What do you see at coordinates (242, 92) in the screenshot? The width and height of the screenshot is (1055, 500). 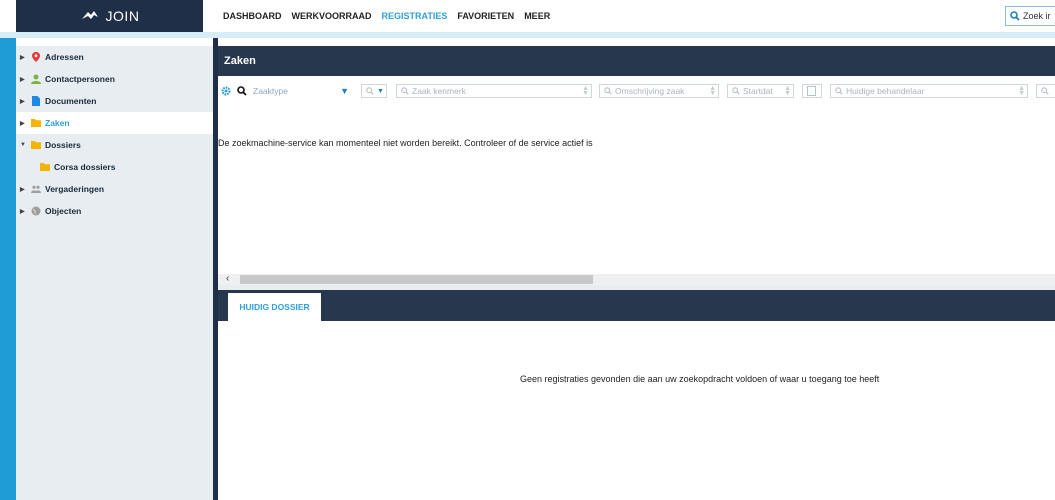 I see `quick-search-icon` at bounding box center [242, 92].